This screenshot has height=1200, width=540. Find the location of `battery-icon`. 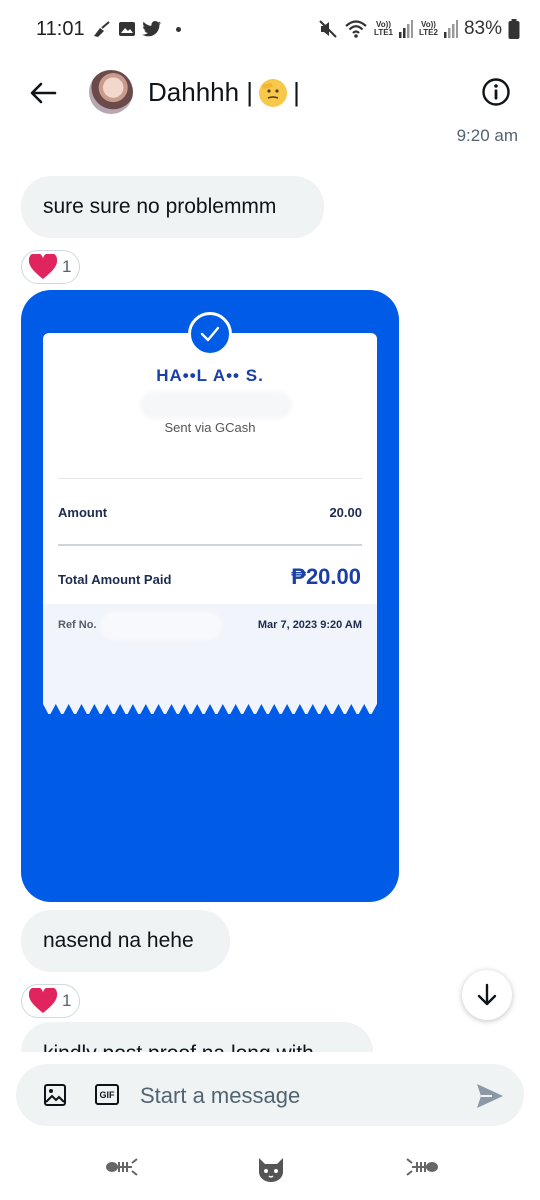

battery-icon is located at coordinates (514, 29).